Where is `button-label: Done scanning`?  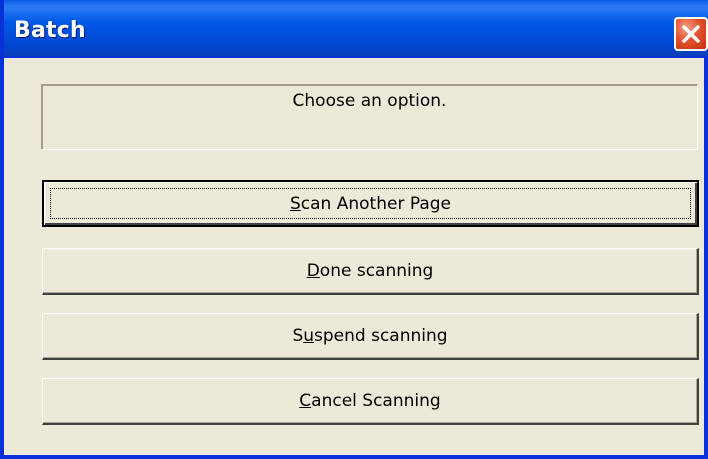
button-label: Done scanning is located at coordinates (370, 271).